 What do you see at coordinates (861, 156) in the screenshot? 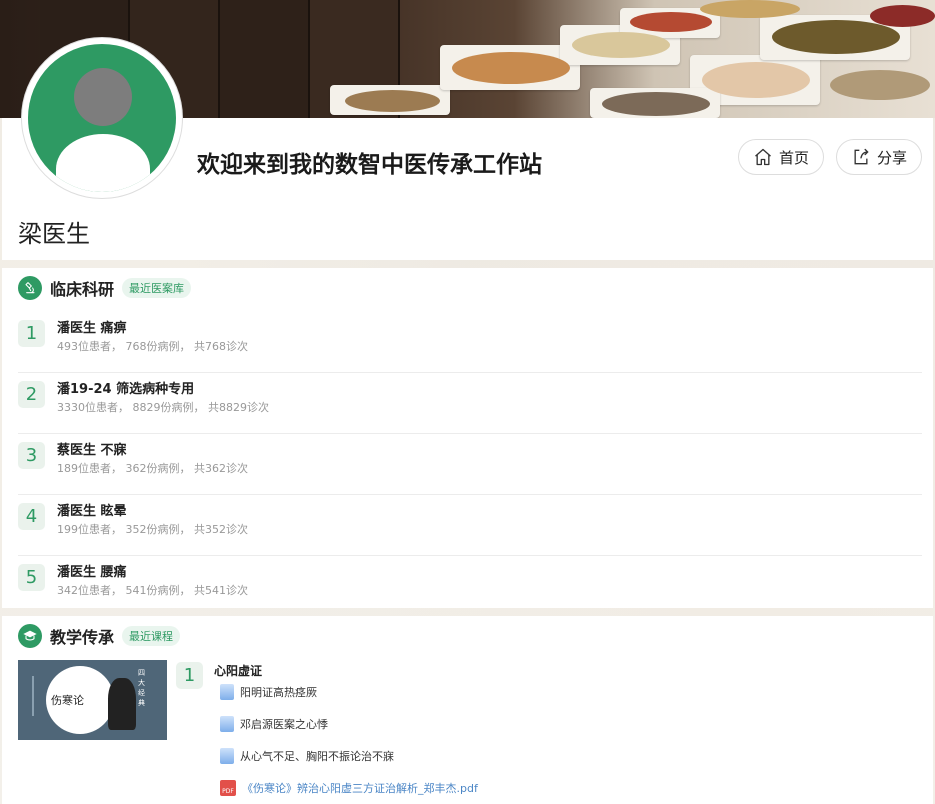
I see `share-icon` at bounding box center [861, 156].